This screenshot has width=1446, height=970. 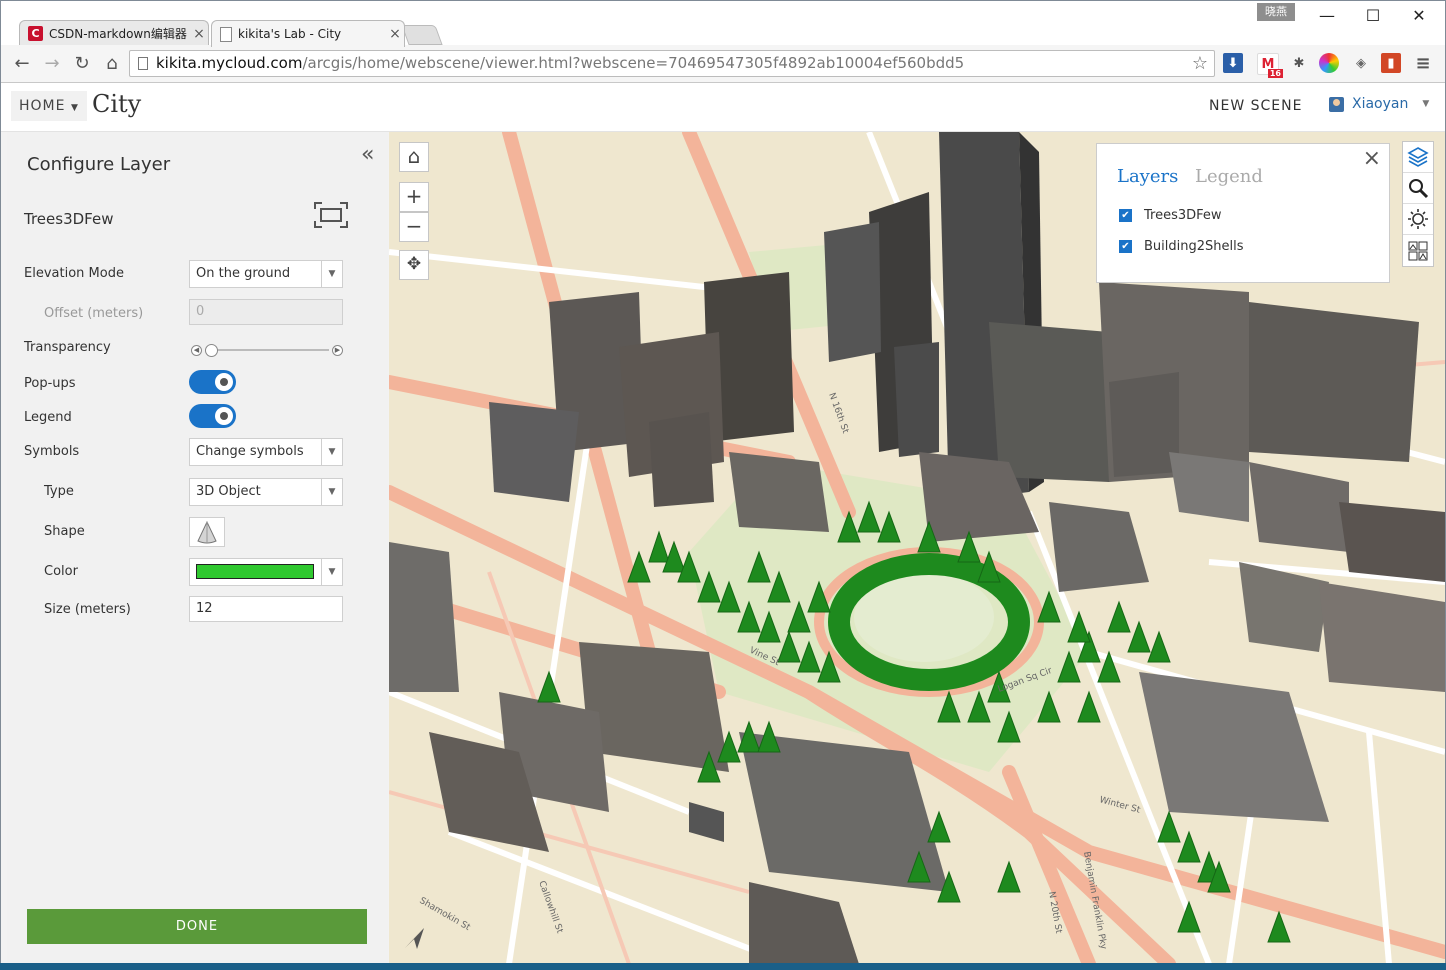 I want to click on elevation-mode-select: On the ground ▼, so click(x=266, y=274).